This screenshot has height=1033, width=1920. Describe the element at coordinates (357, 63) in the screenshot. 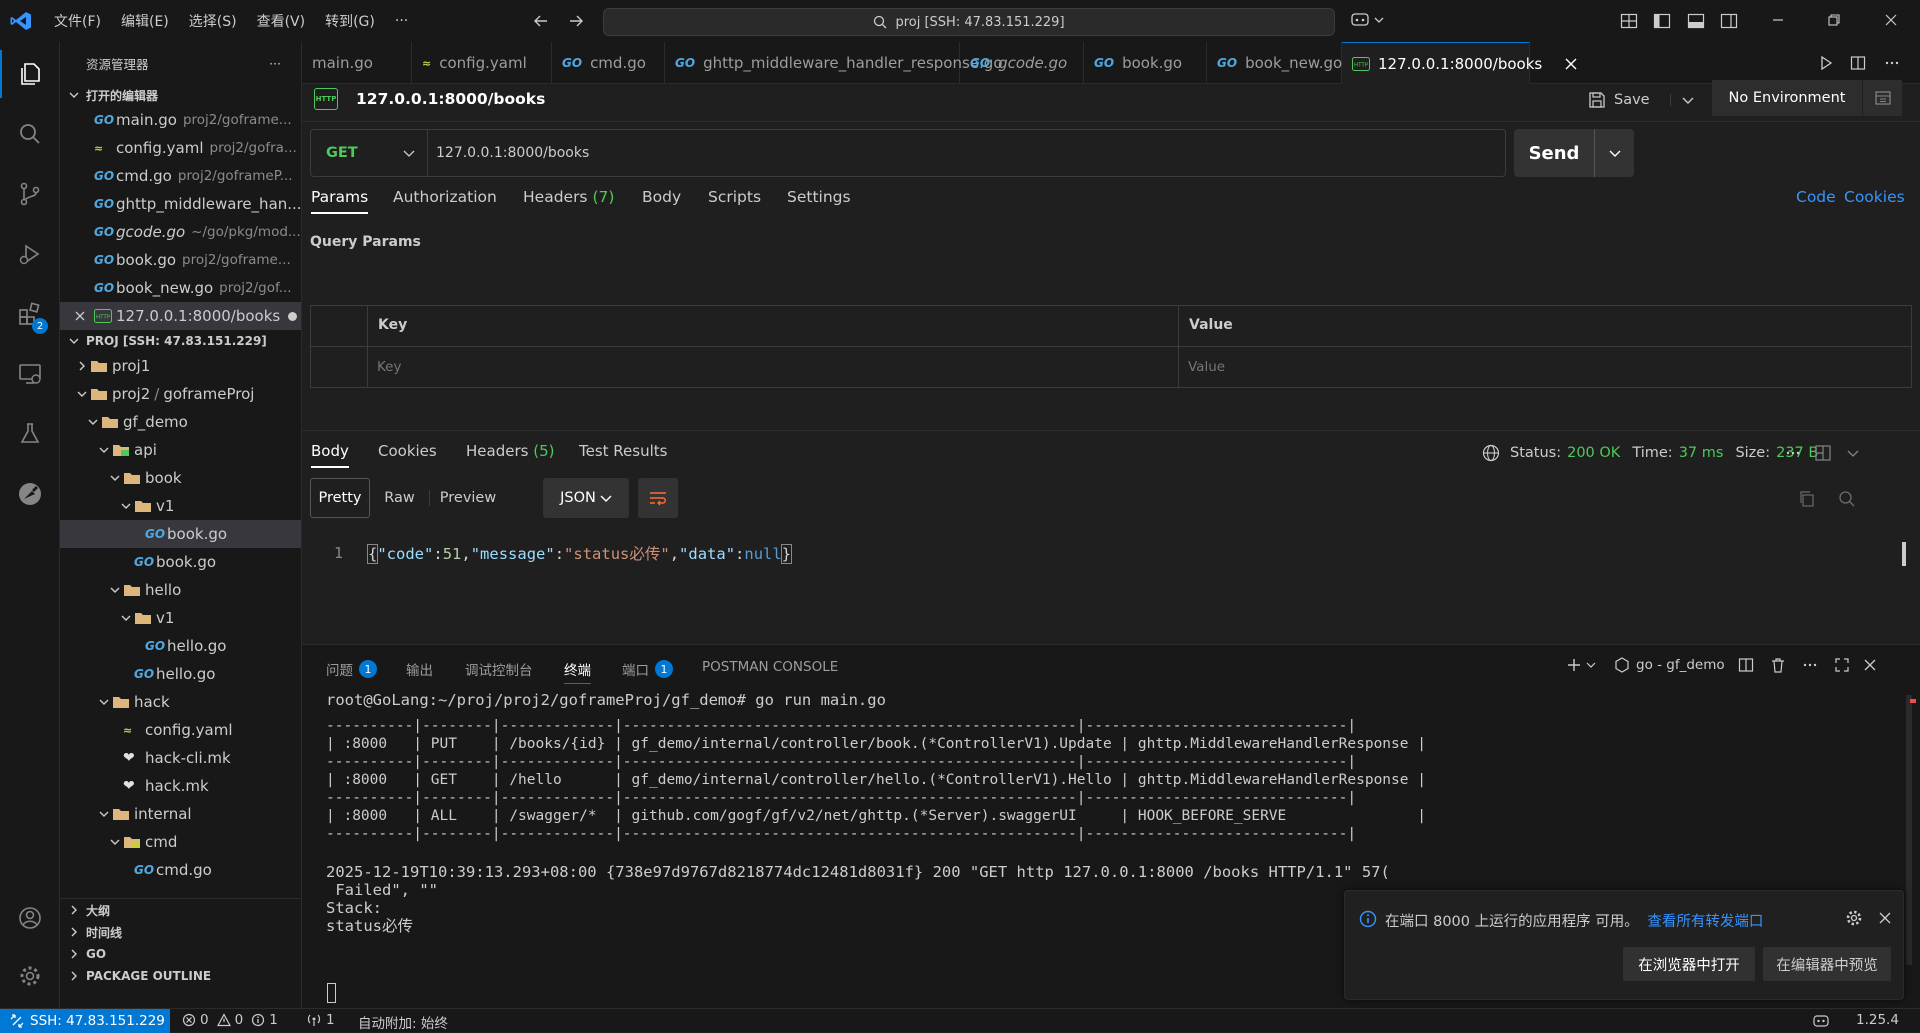

I see `editor-tab: main.go` at that location.